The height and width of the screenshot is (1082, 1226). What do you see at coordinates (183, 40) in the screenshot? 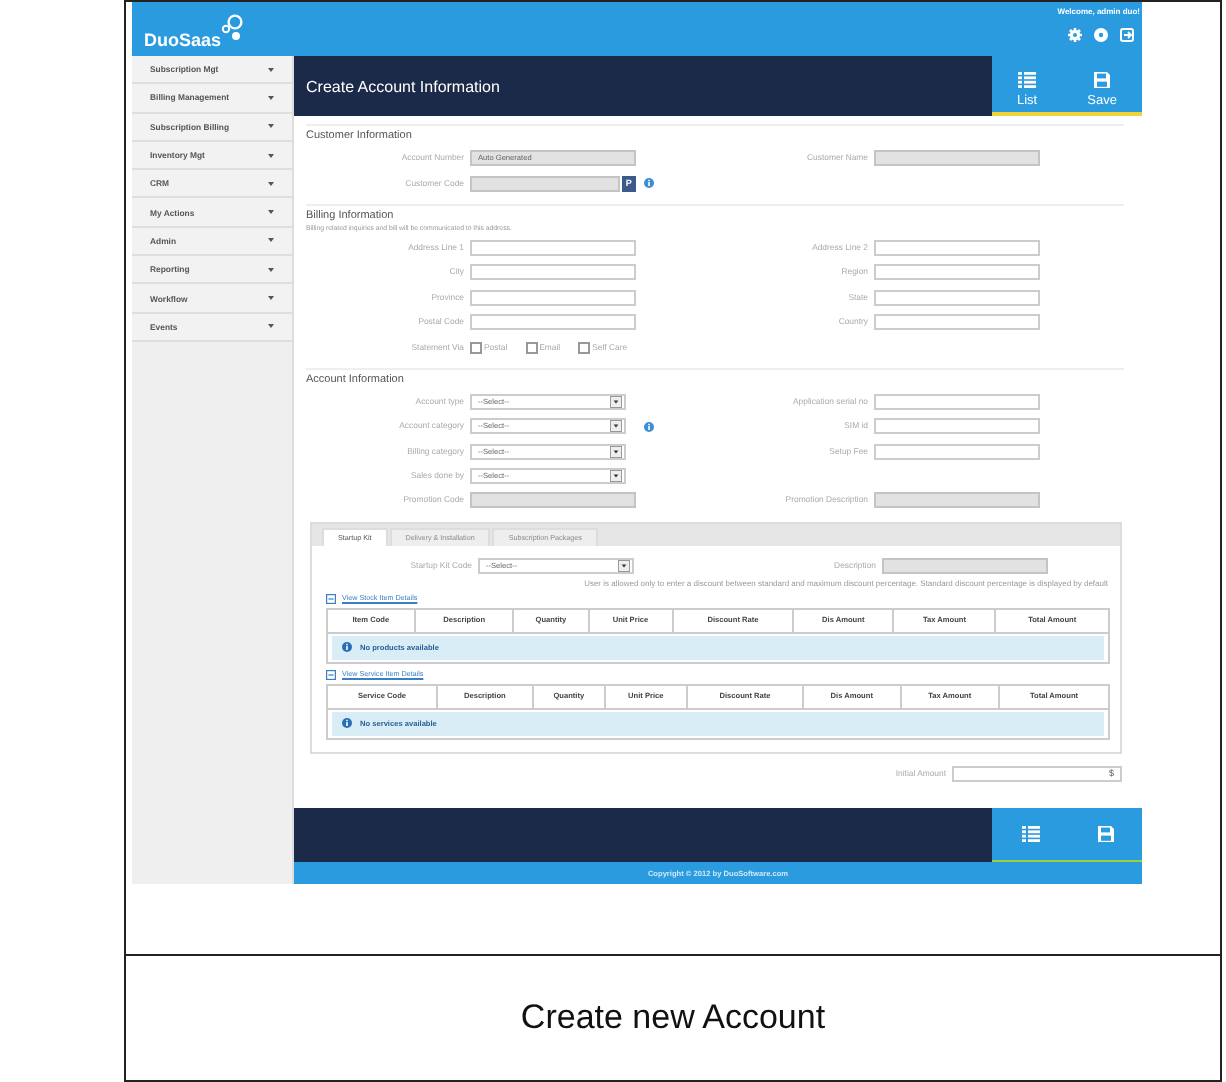
I see `brand-name: DuoSaas` at bounding box center [183, 40].